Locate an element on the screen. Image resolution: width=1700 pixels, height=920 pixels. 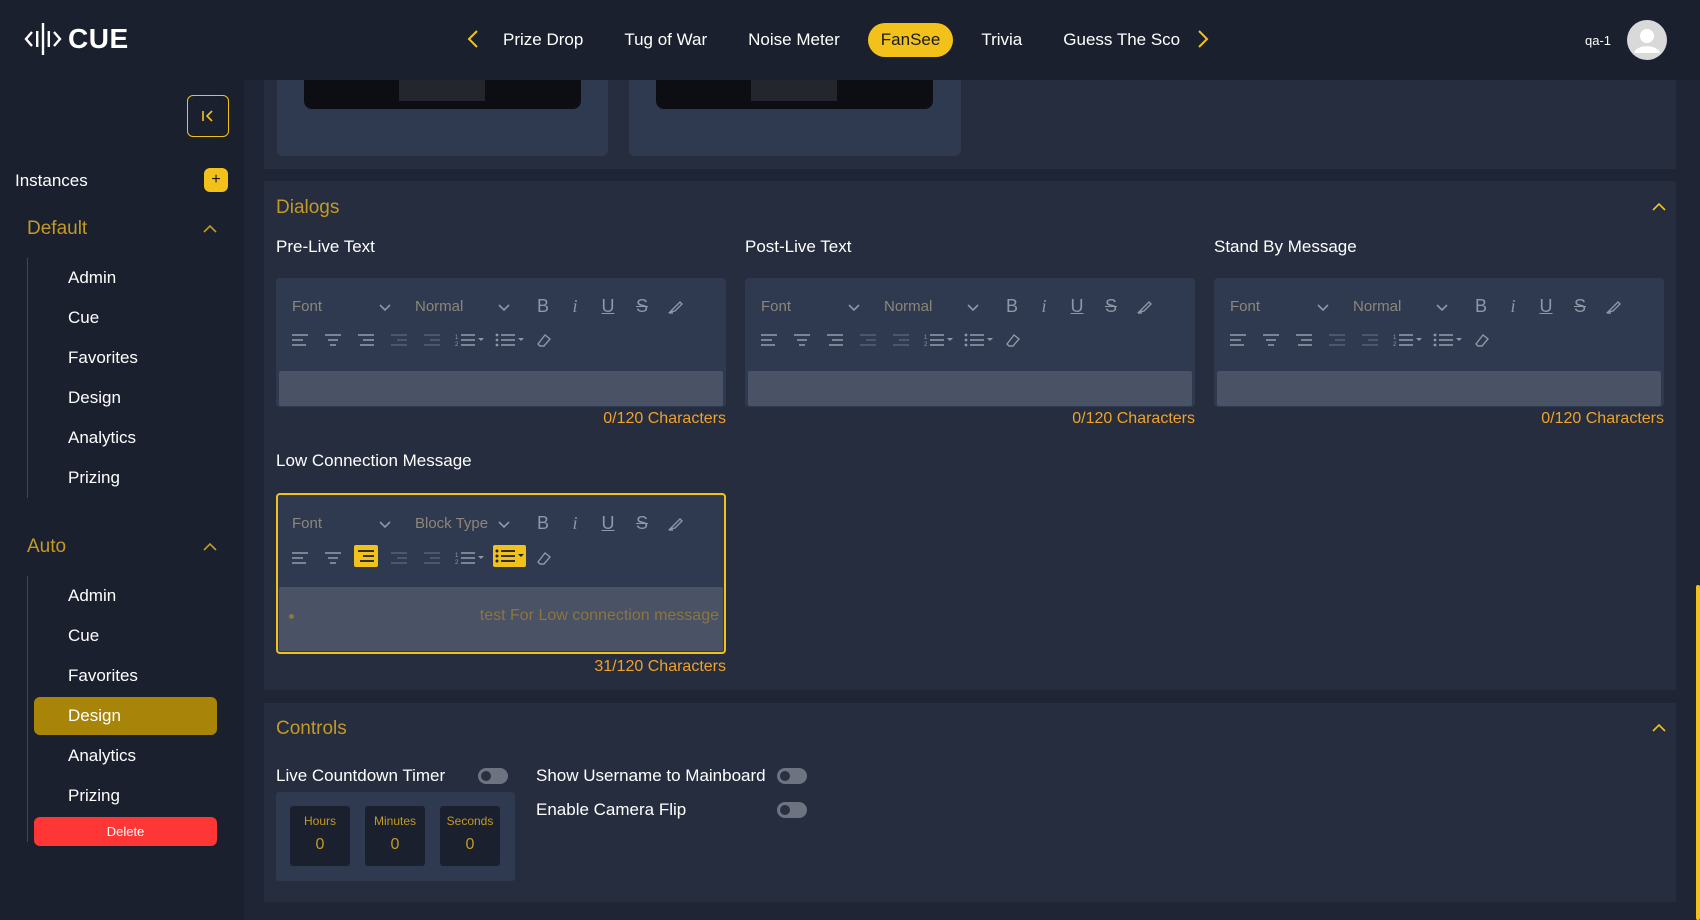
add-instance-button: + is located at coordinates (216, 180).